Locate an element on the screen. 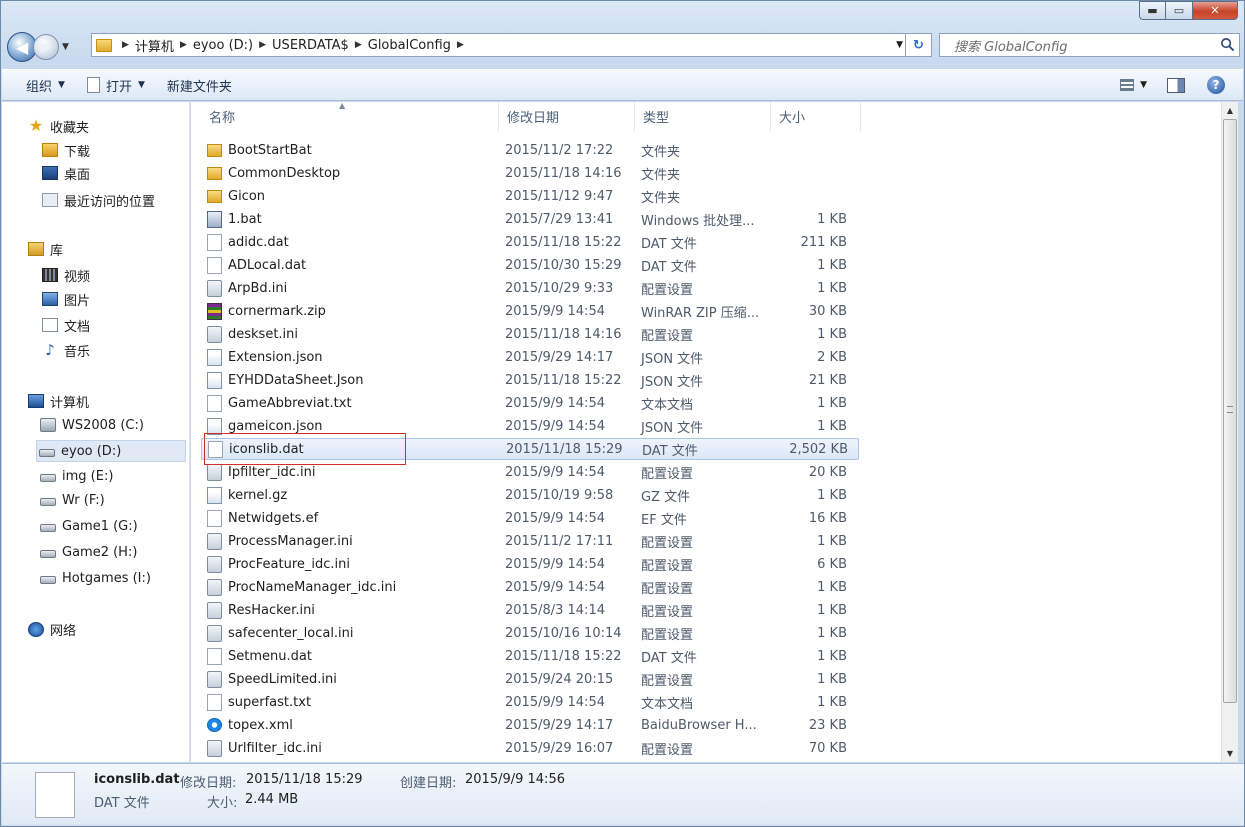 Image resolution: width=1245 pixels, height=827 pixels. open-button: 打开 ▼ is located at coordinates (115, 85).